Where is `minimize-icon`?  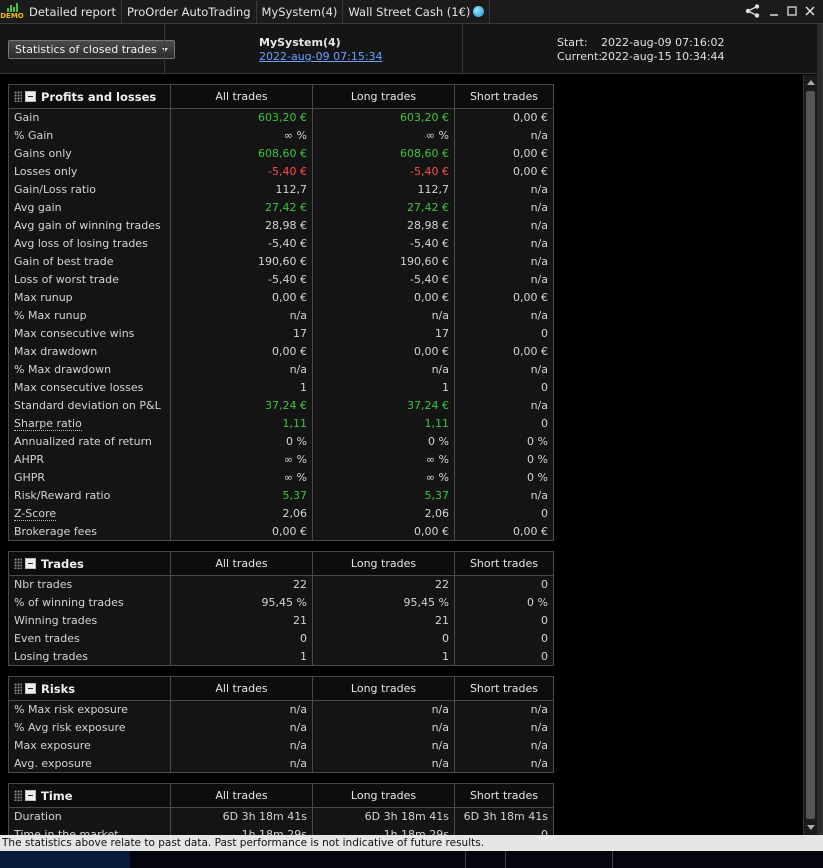
minimize-icon is located at coordinates (774, 12).